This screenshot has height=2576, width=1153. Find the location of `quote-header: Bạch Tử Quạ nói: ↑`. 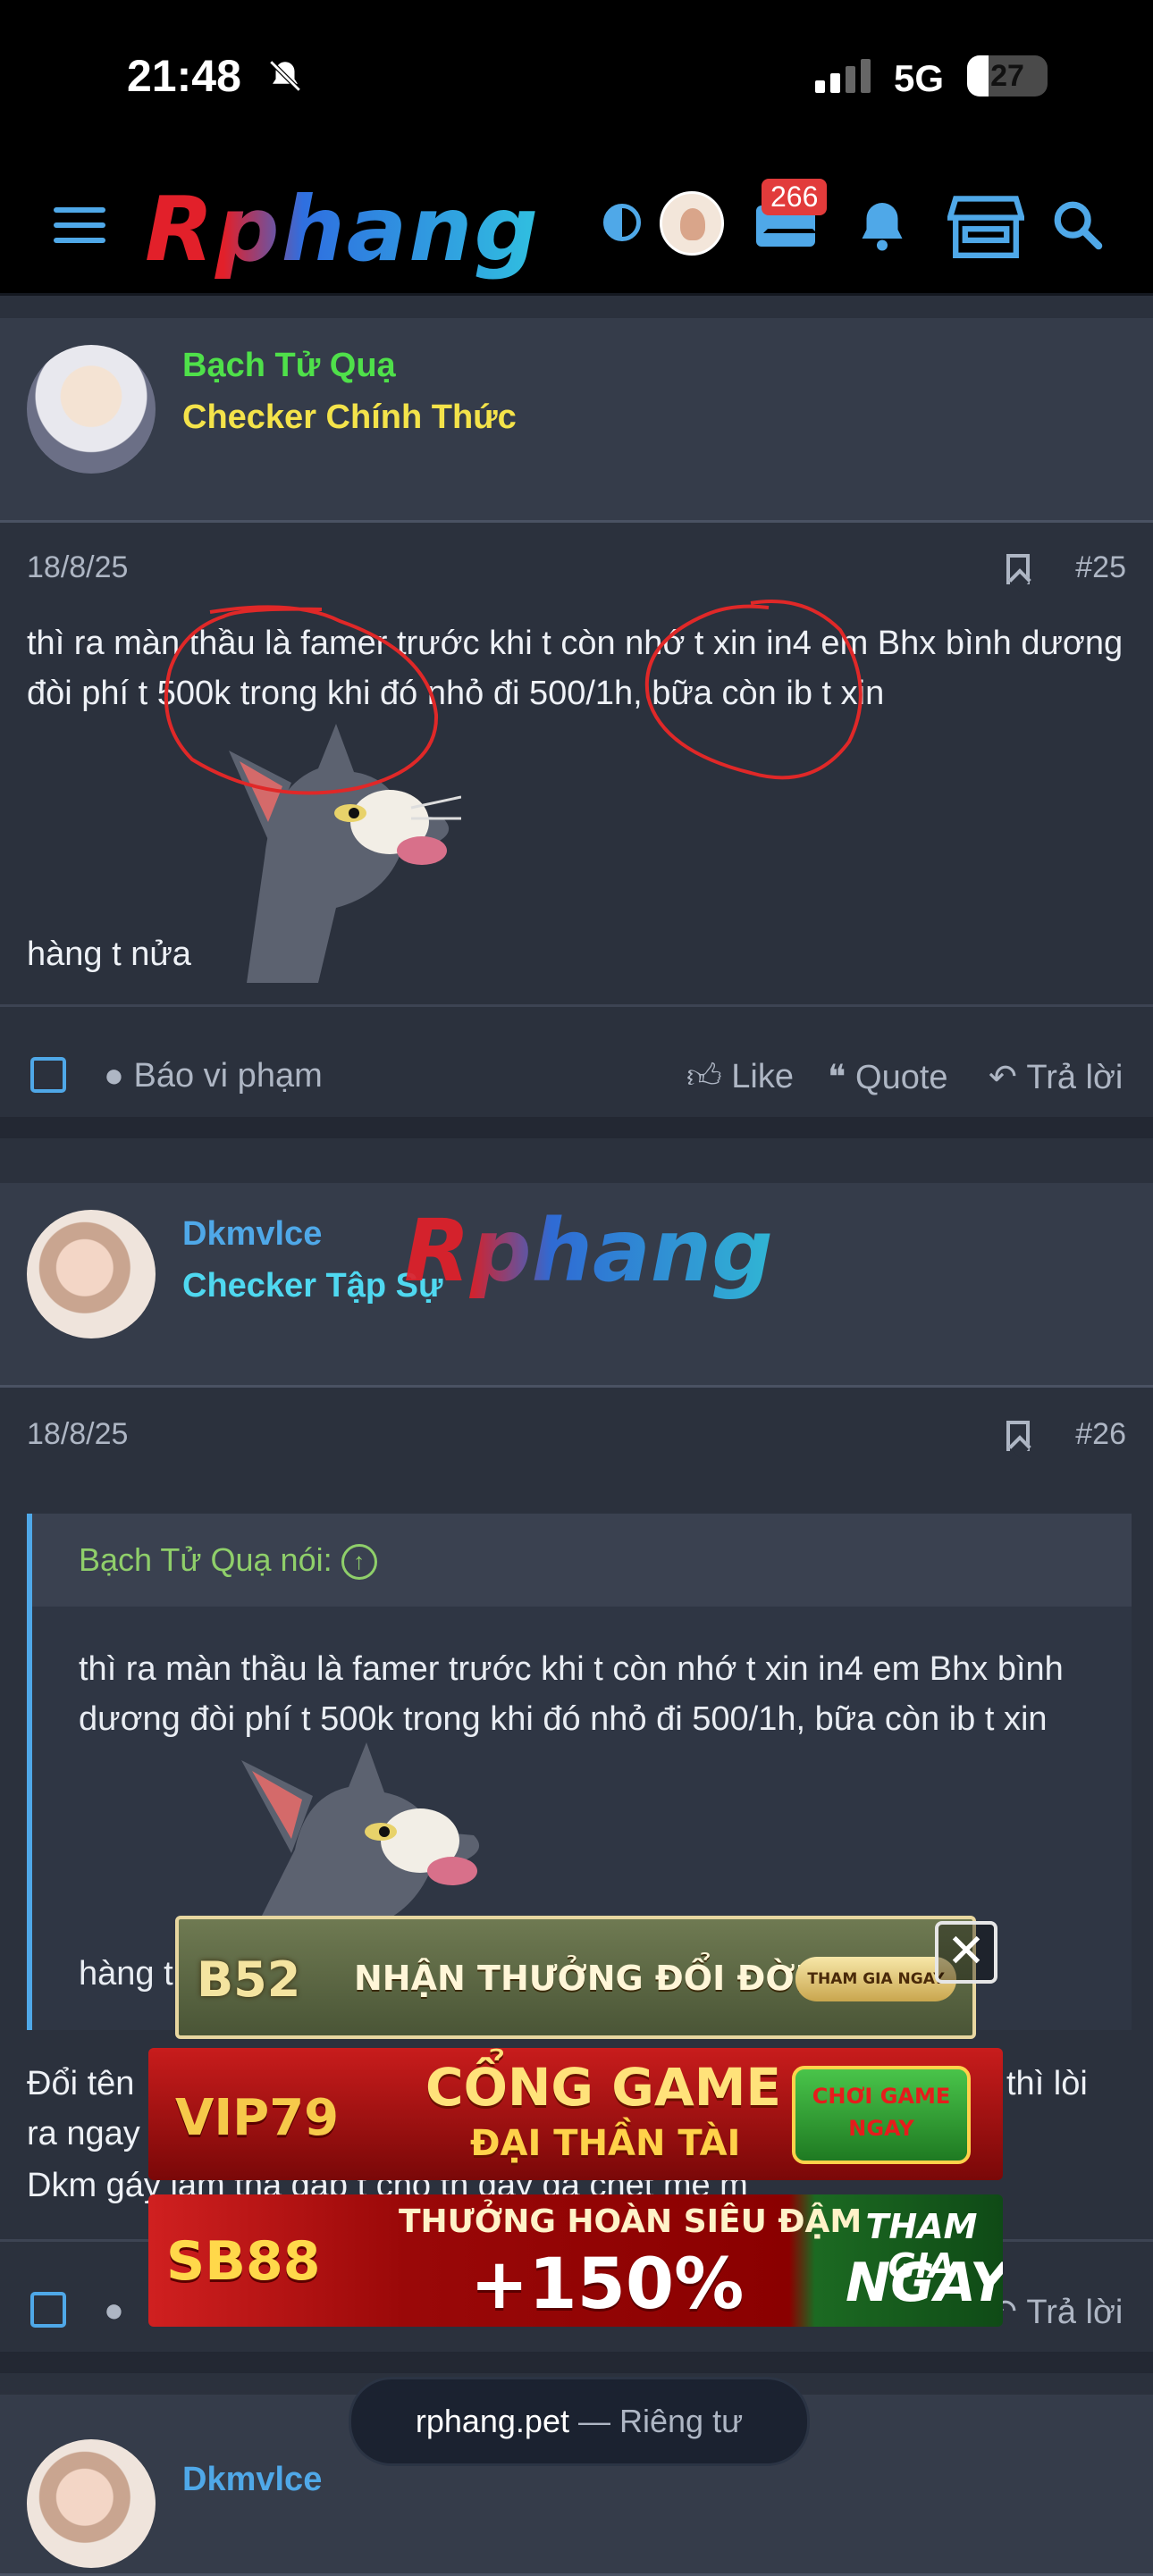

quote-header: Bạch Tử Quạ nói: ↑ is located at coordinates (582, 1560).